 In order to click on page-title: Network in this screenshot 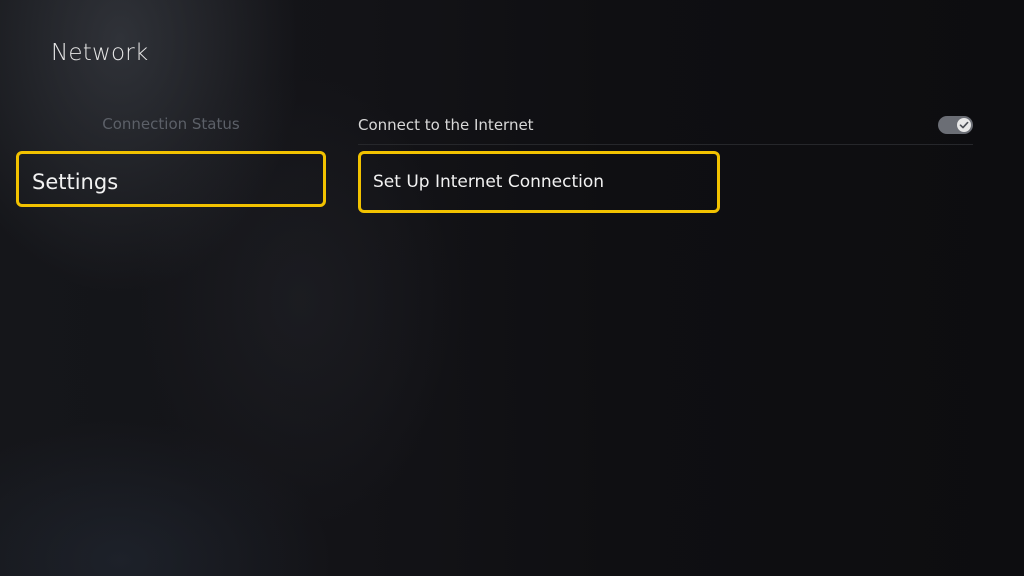, I will do `click(100, 53)`.